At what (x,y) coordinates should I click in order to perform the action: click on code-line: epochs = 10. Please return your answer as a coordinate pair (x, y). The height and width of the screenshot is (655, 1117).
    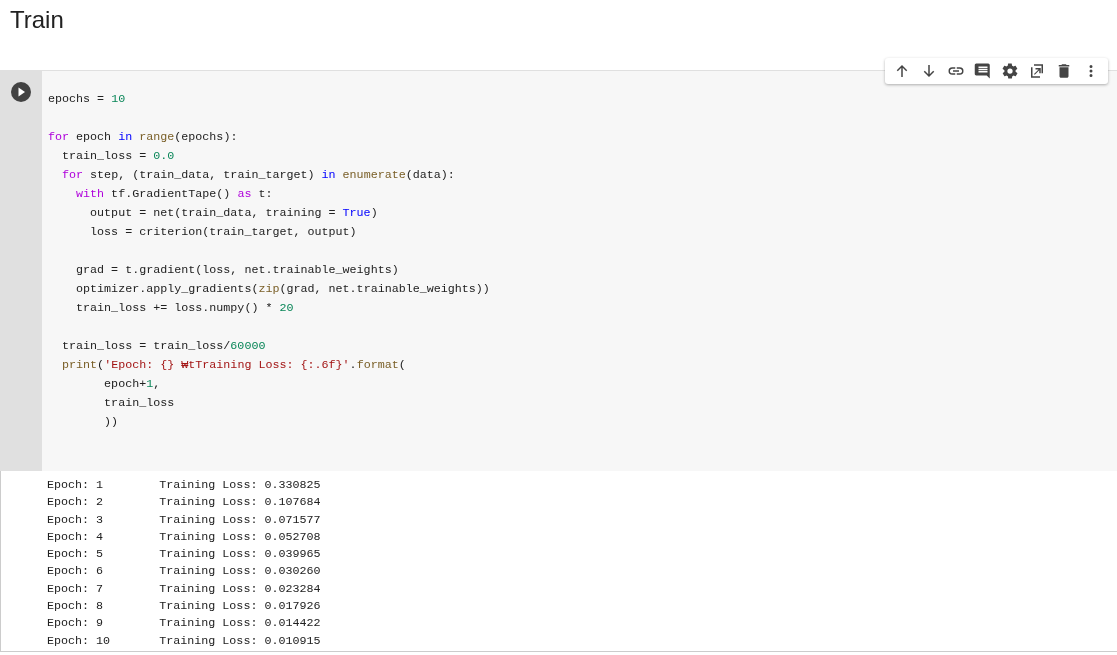
    Looking at the image, I should click on (87, 99).